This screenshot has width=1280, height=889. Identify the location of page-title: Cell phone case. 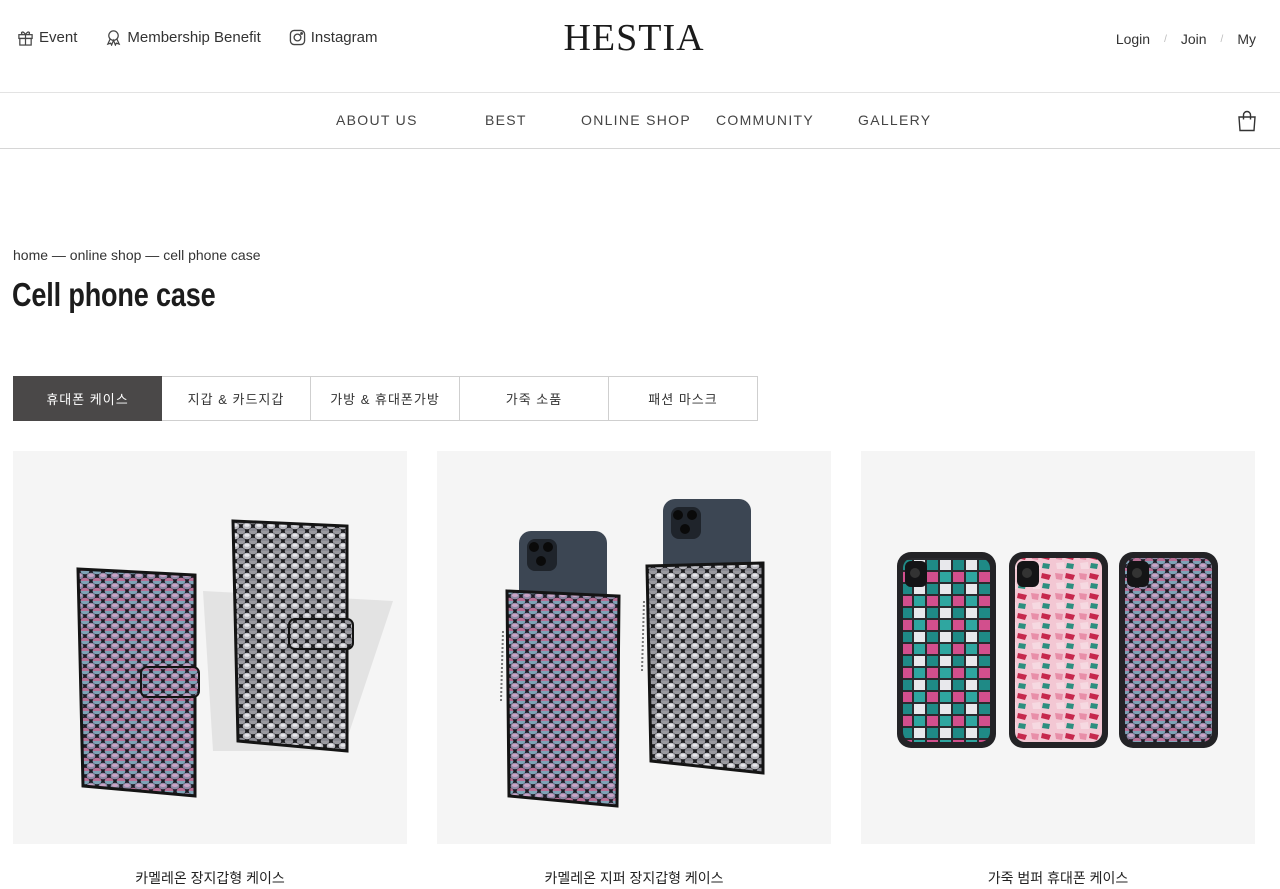
(114, 294).